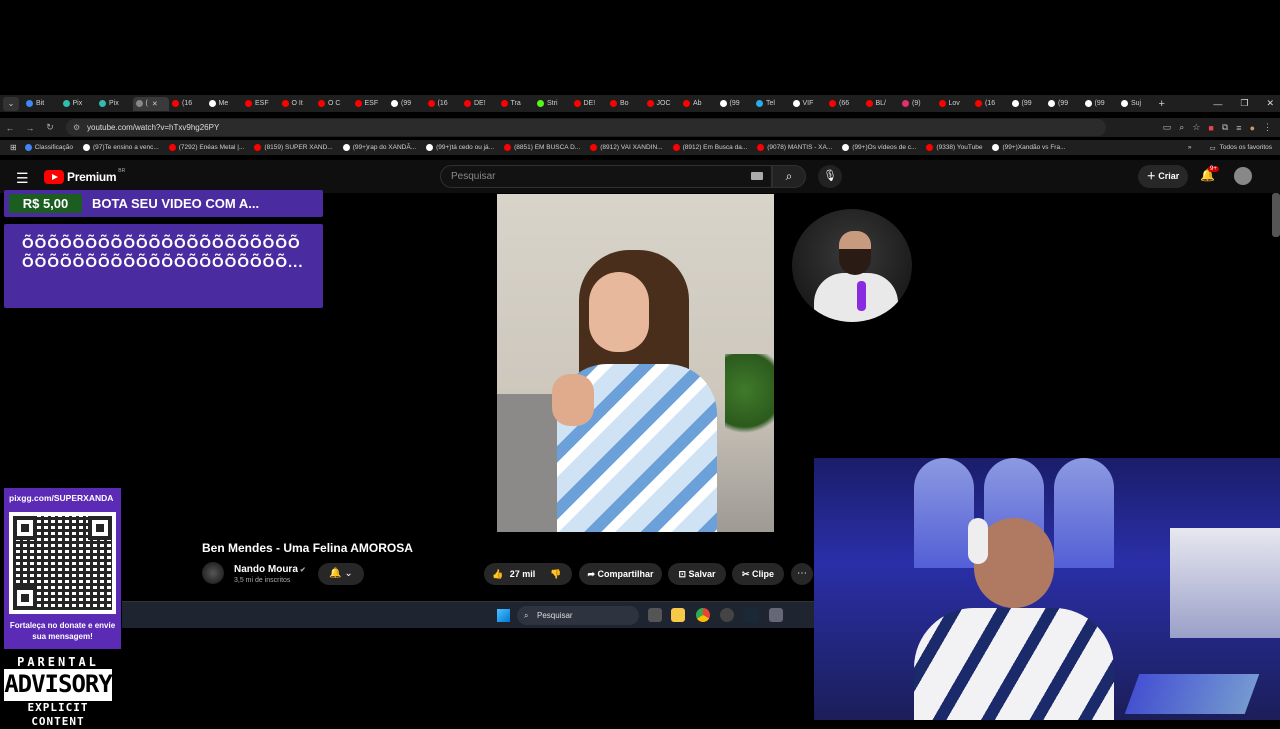  Describe the element at coordinates (30, 128) in the screenshot. I see `forward-icon: →` at that location.